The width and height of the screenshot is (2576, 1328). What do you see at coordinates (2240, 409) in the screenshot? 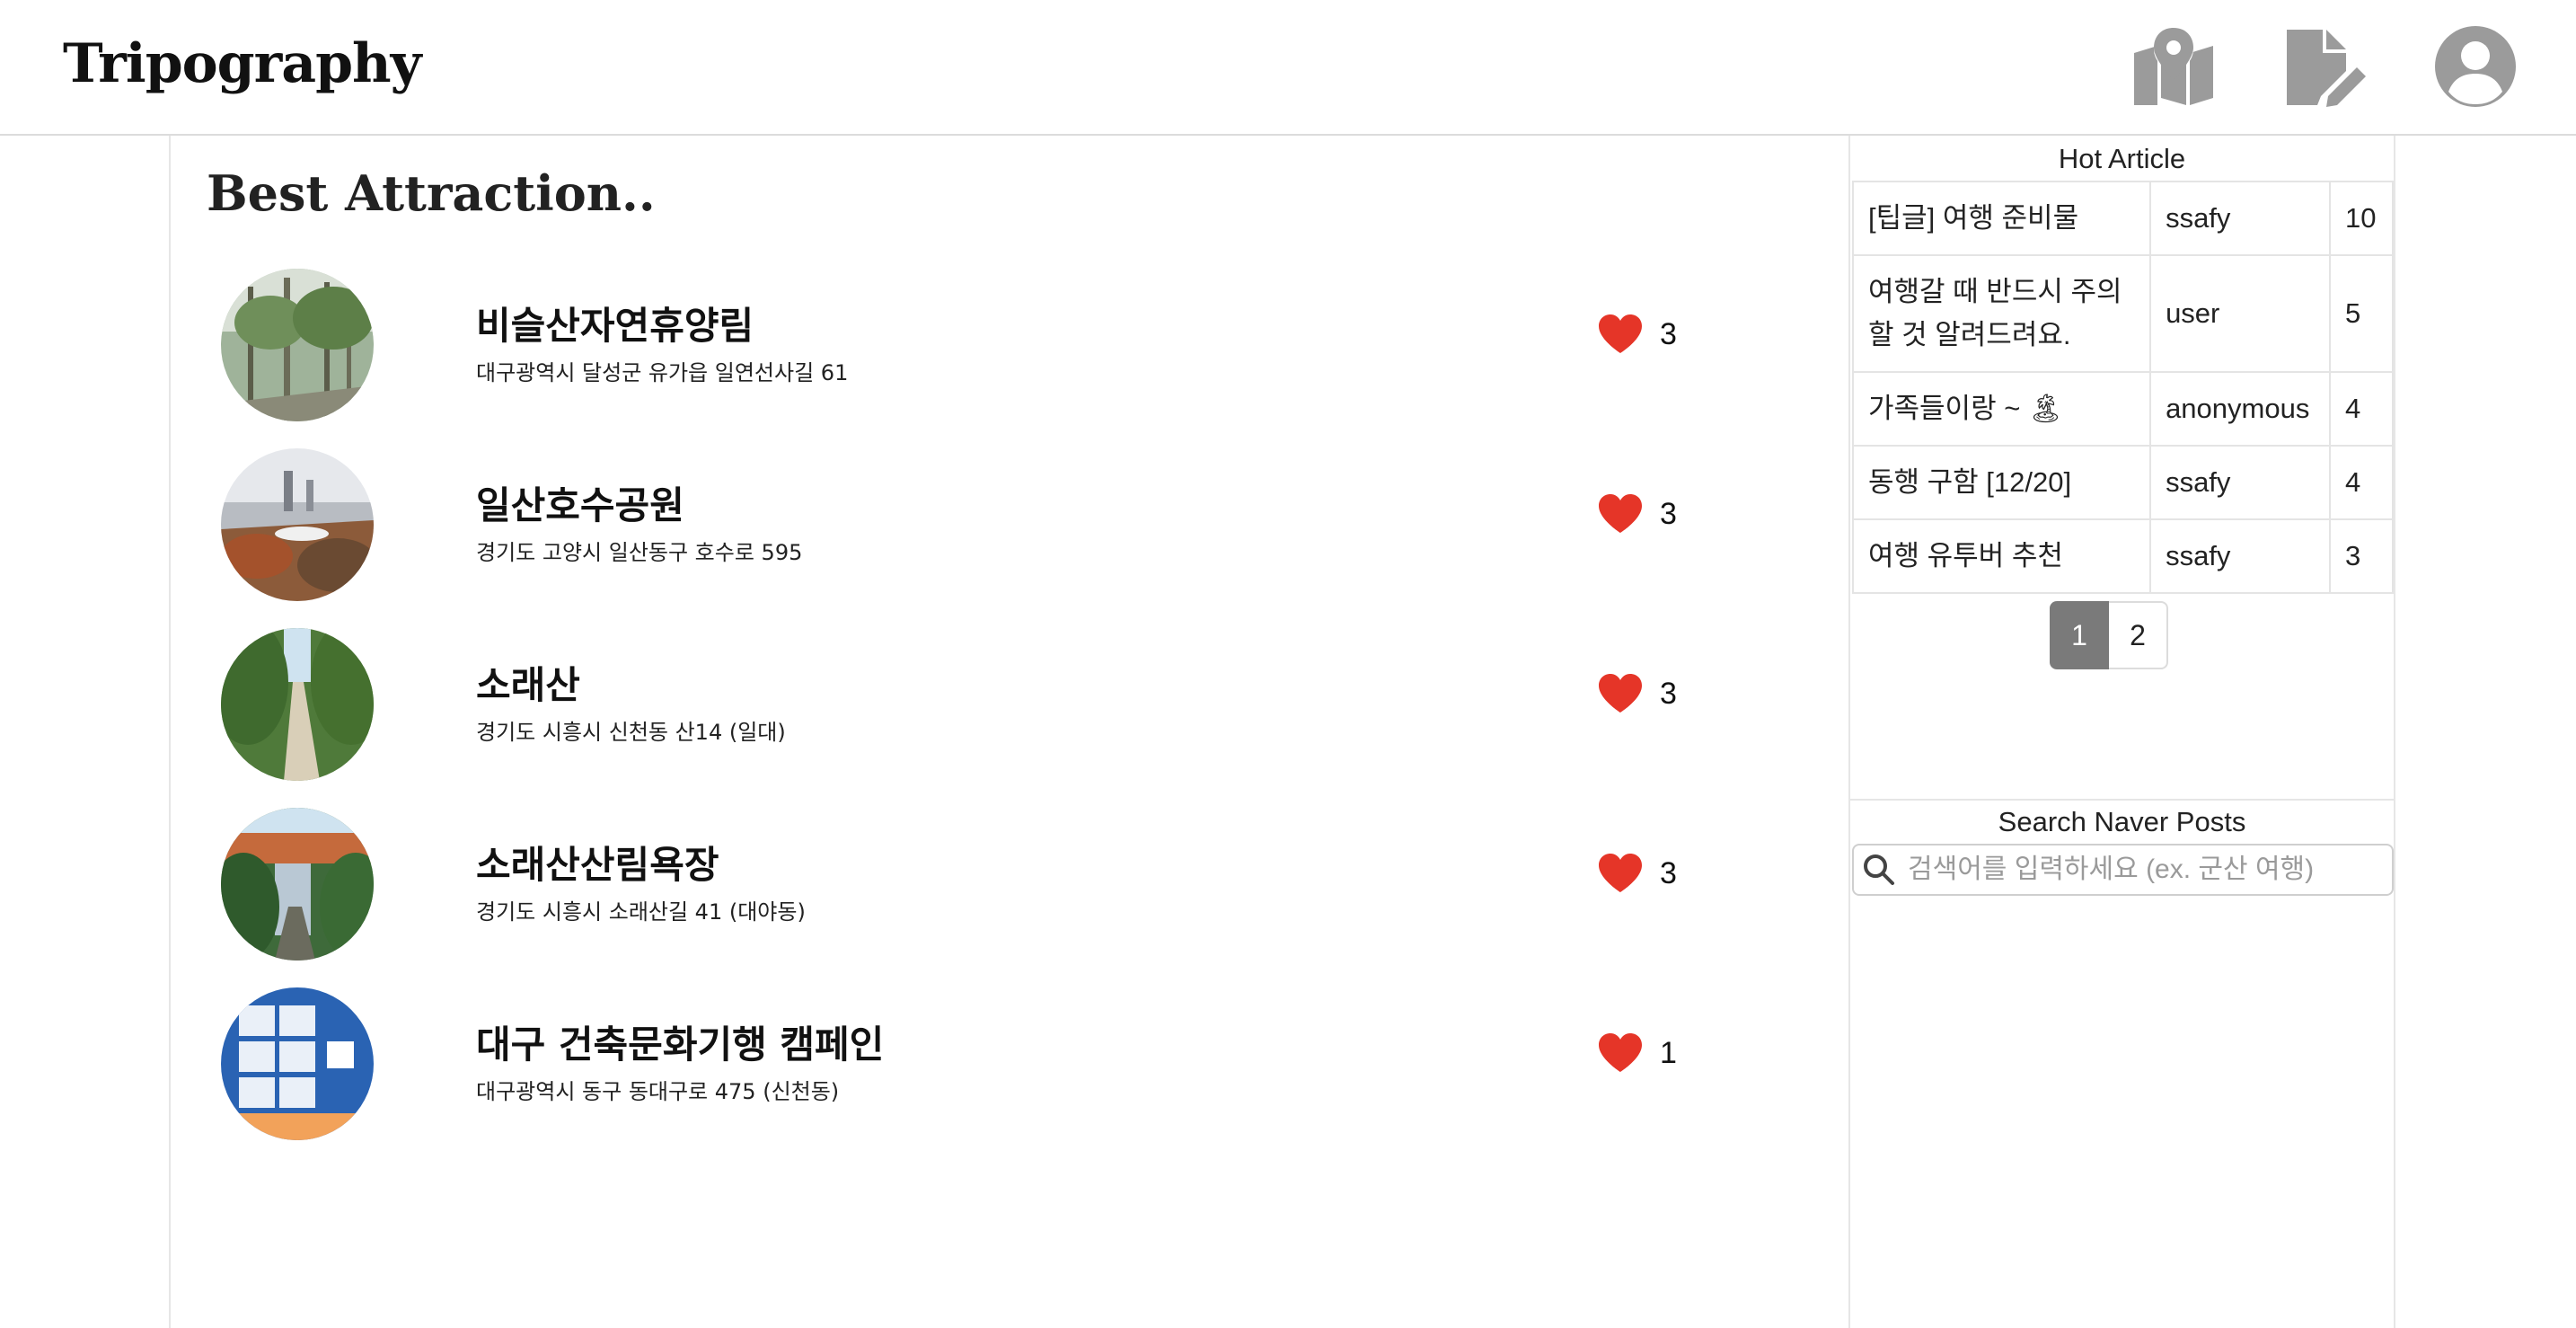
I see `article-author: anonymous` at bounding box center [2240, 409].